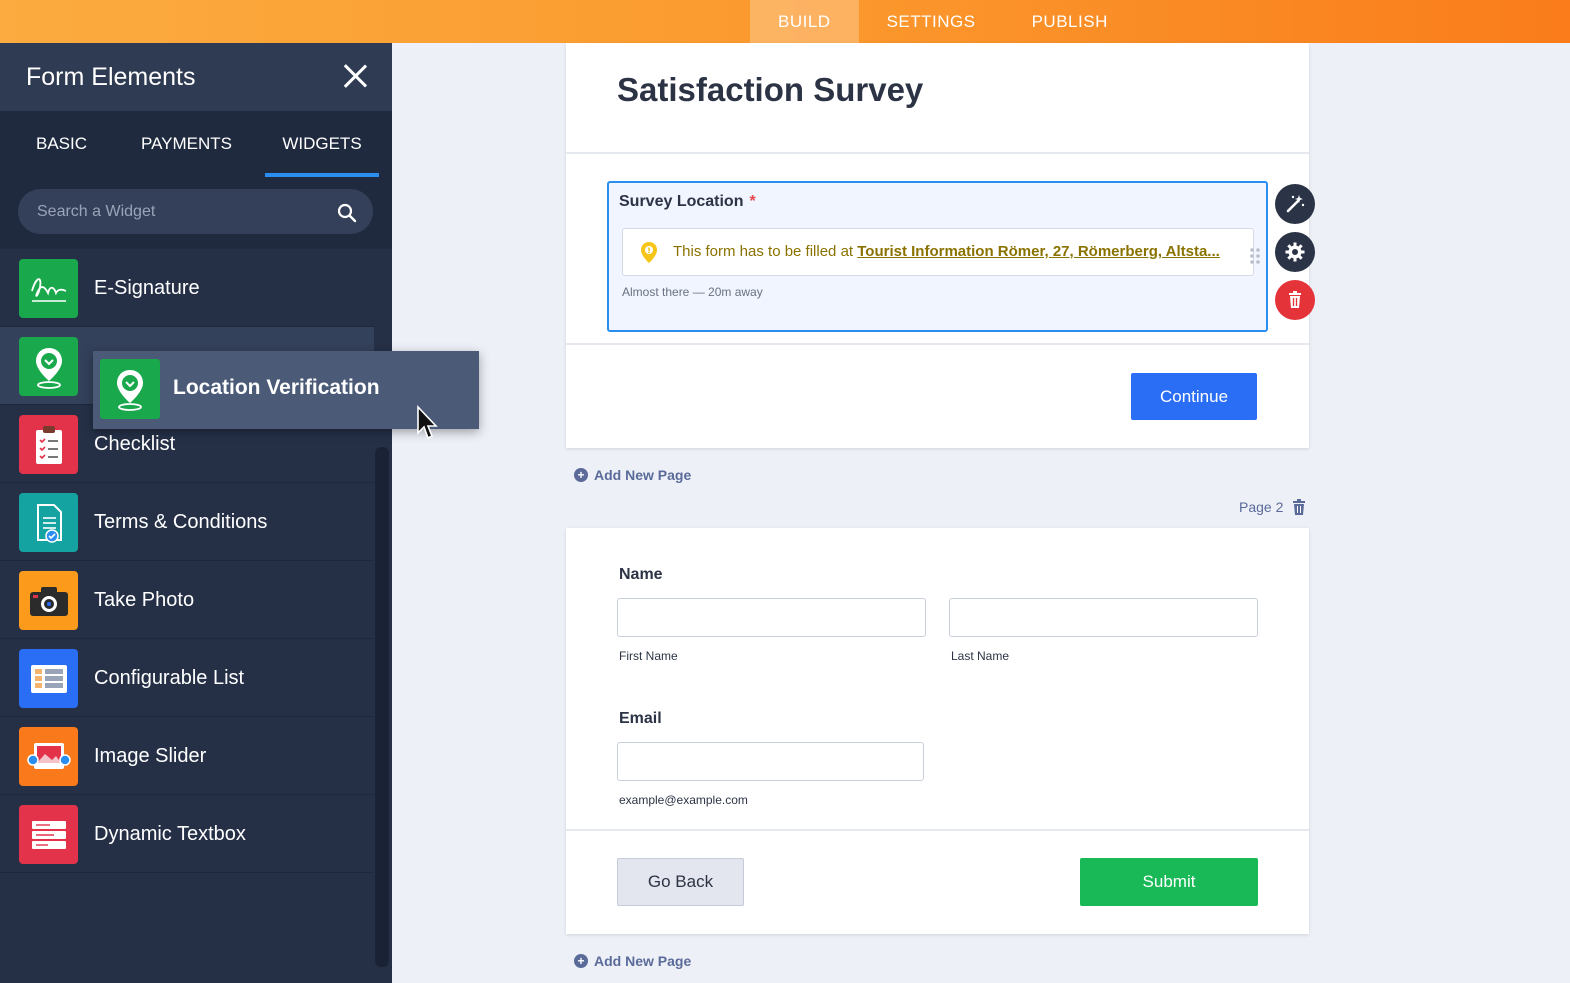  I want to click on location-notice-prefix: This form has to be filled at, so click(765, 251).